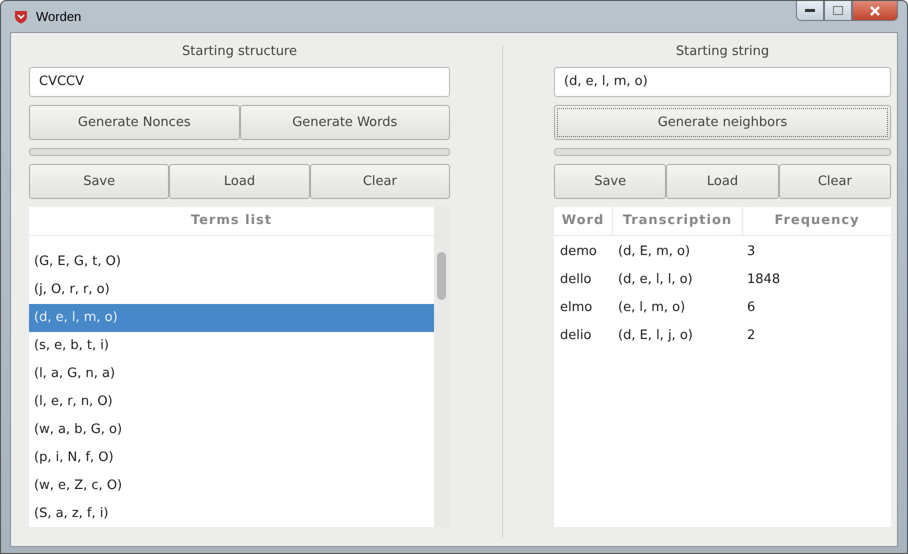 Image resolution: width=908 pixels, height=554 pixels. What do you see at coordinates (231, 374) in the screenshot?
I see `list-item: (l, a, G, n, a)` at bounding box center [231, 374].